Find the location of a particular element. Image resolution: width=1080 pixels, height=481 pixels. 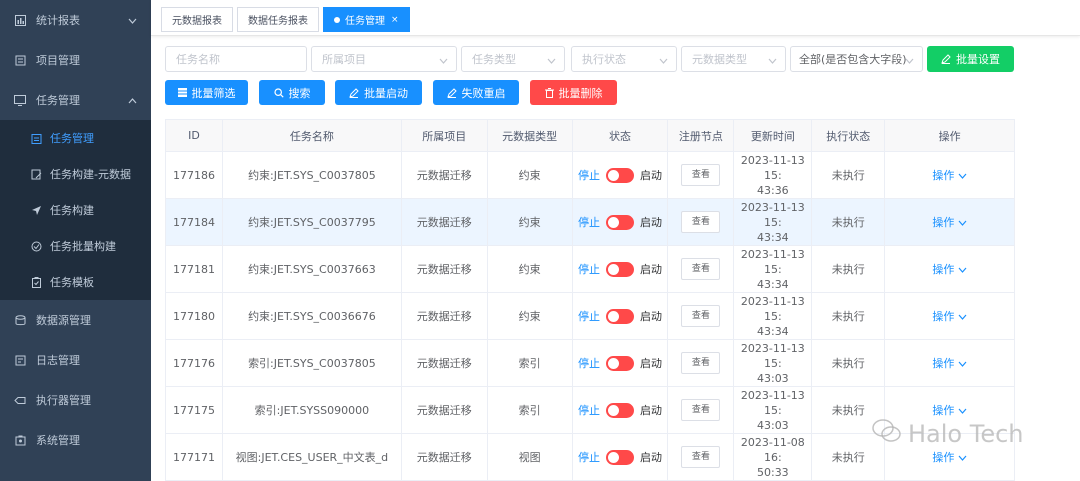

menu-item-stats: 统计报表 is located at coordinates (75, 20).